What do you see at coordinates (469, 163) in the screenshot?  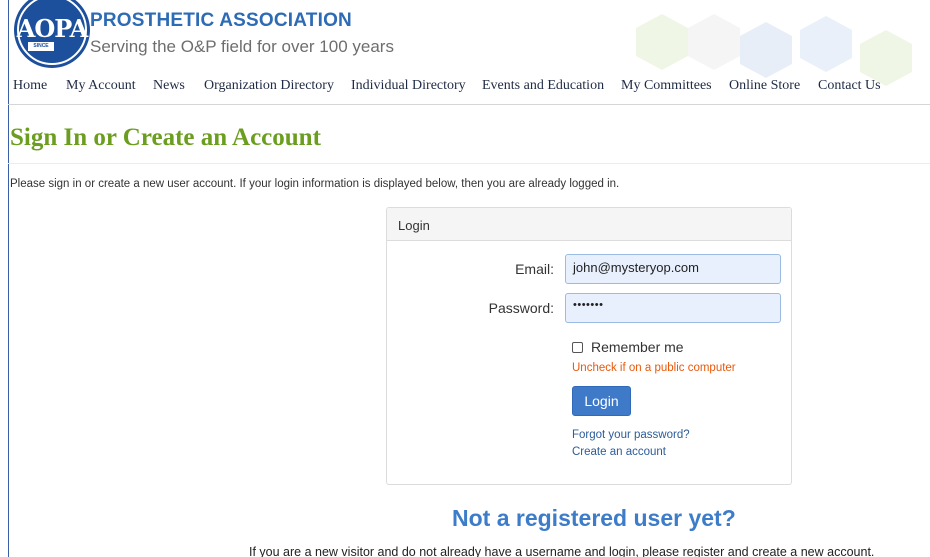 I see `title-divider` at bounding box center [469, 163].